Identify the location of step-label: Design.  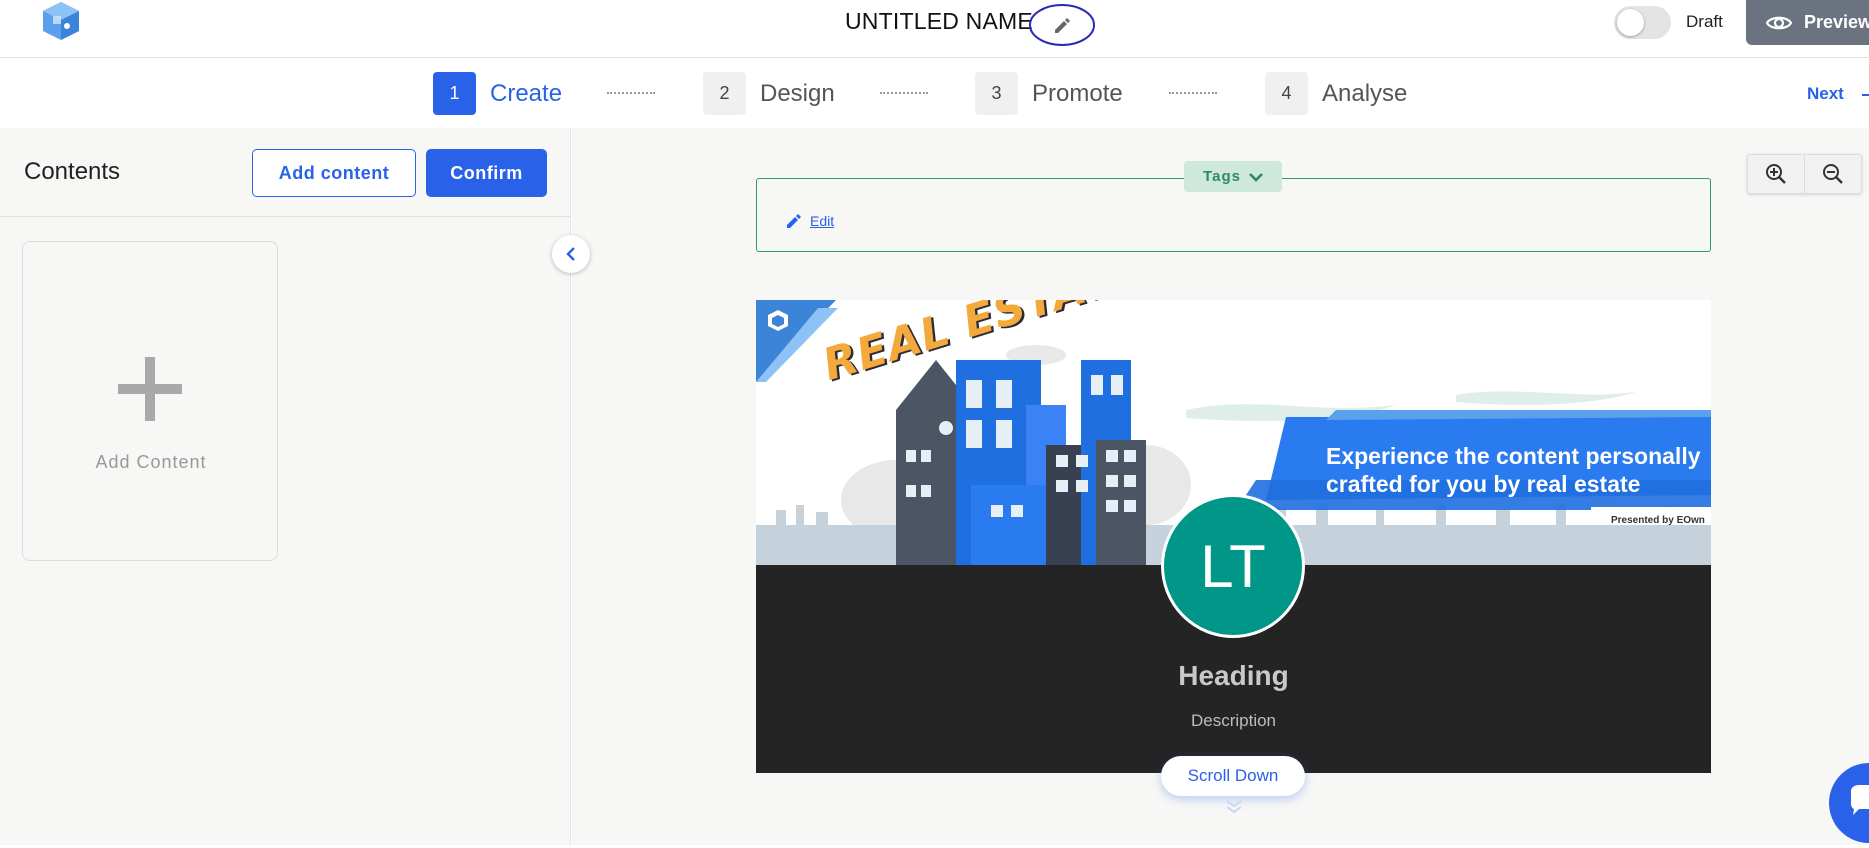
(797, 93).